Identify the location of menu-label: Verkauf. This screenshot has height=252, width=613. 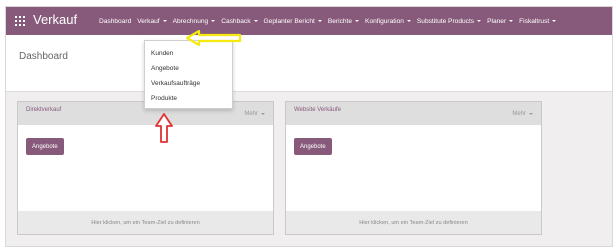
(148, 21).